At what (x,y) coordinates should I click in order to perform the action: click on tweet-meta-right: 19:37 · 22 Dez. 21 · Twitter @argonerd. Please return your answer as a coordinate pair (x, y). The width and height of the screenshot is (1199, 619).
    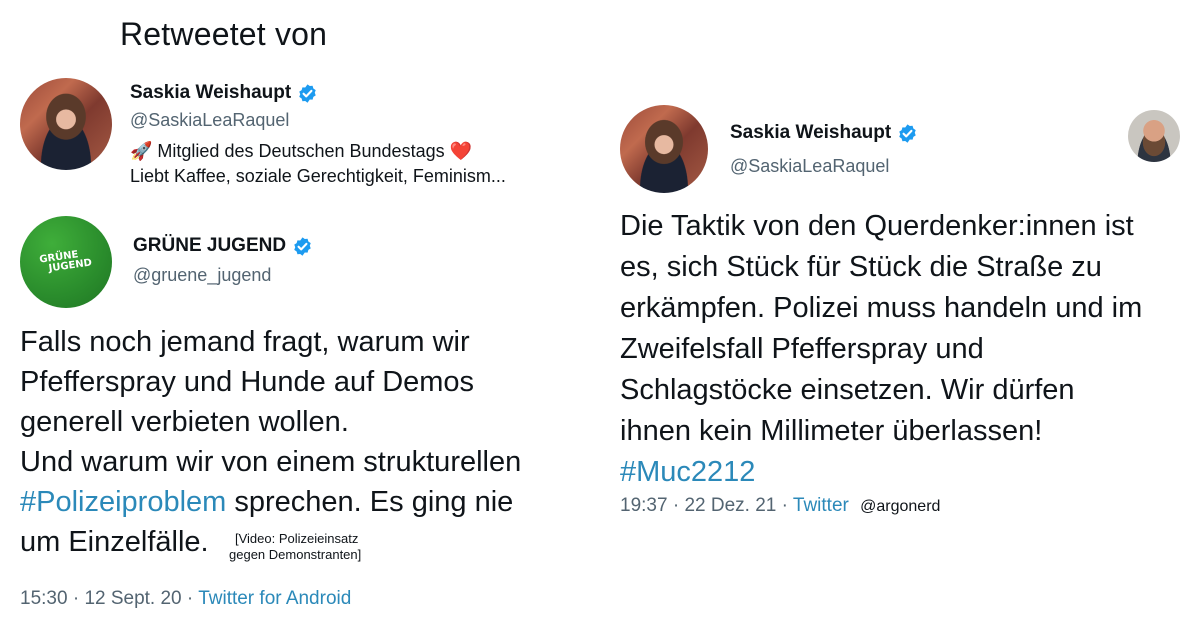
    Looking at the image, I should click on (780, 506).